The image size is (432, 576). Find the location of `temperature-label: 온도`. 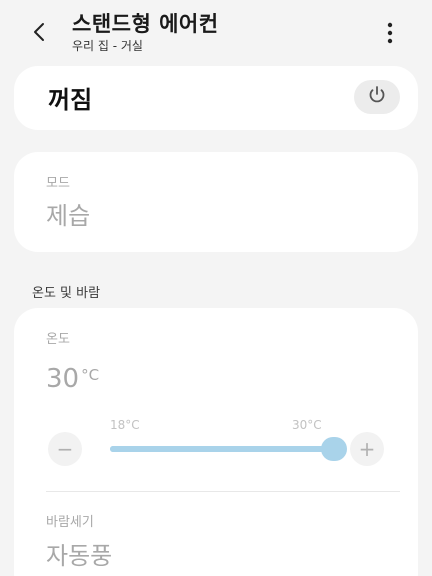

temperature-label: 온도 is located at coordinates (58, 339).